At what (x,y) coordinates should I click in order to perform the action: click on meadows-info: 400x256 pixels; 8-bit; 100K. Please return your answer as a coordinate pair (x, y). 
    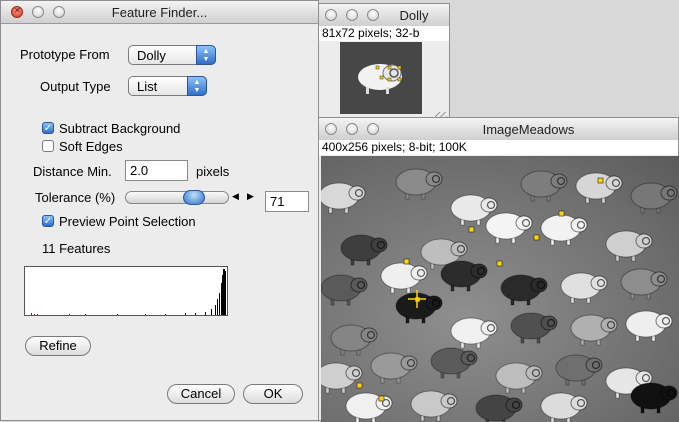
    Looking at the image, I should click on (498, 147).